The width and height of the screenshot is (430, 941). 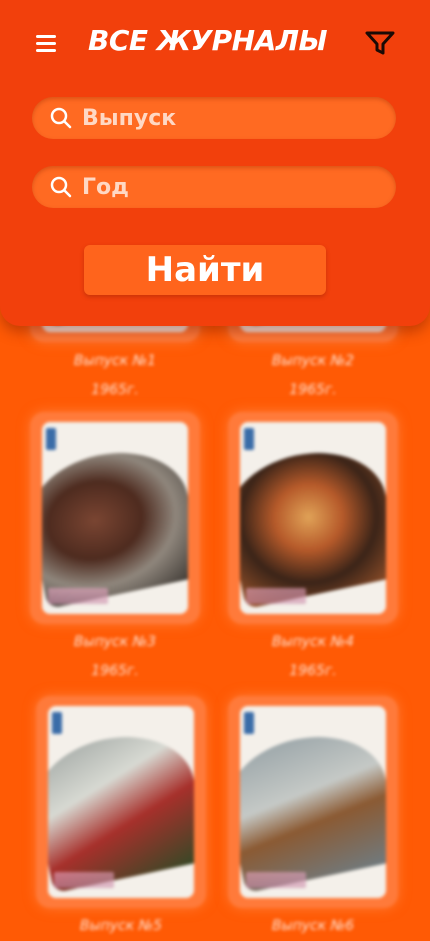 I want to click on year-search-field, so click(x=214, y=187).